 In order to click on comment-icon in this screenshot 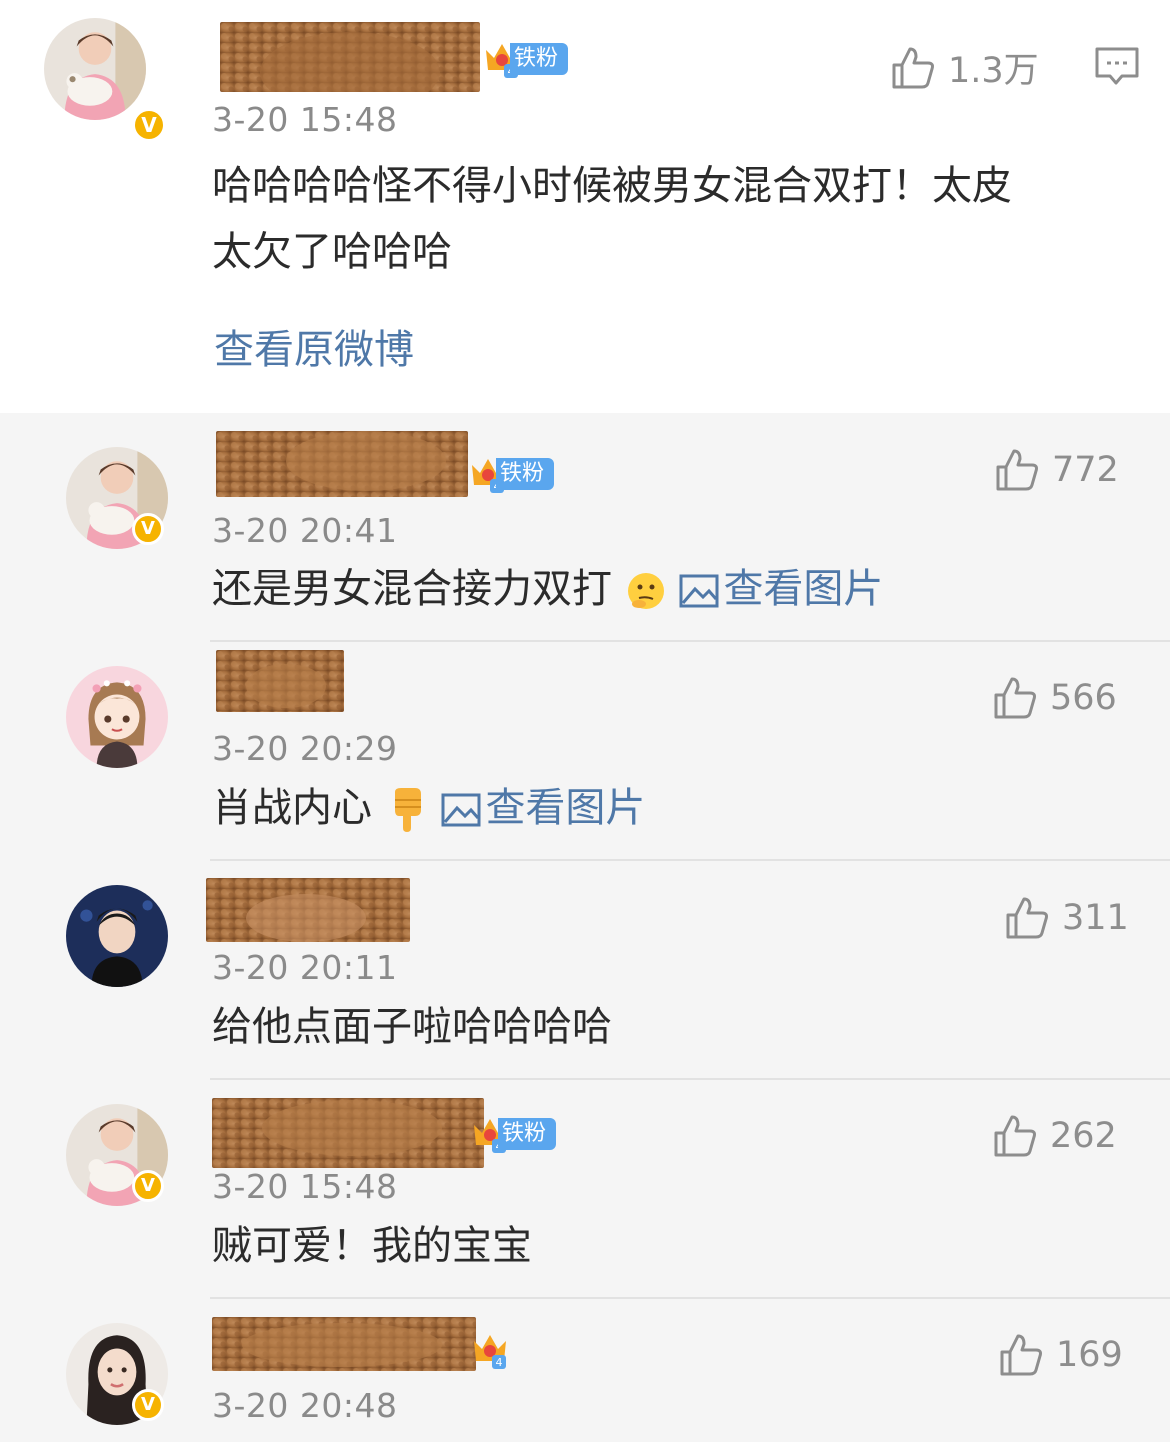, I will do `click(1117, 66)`.